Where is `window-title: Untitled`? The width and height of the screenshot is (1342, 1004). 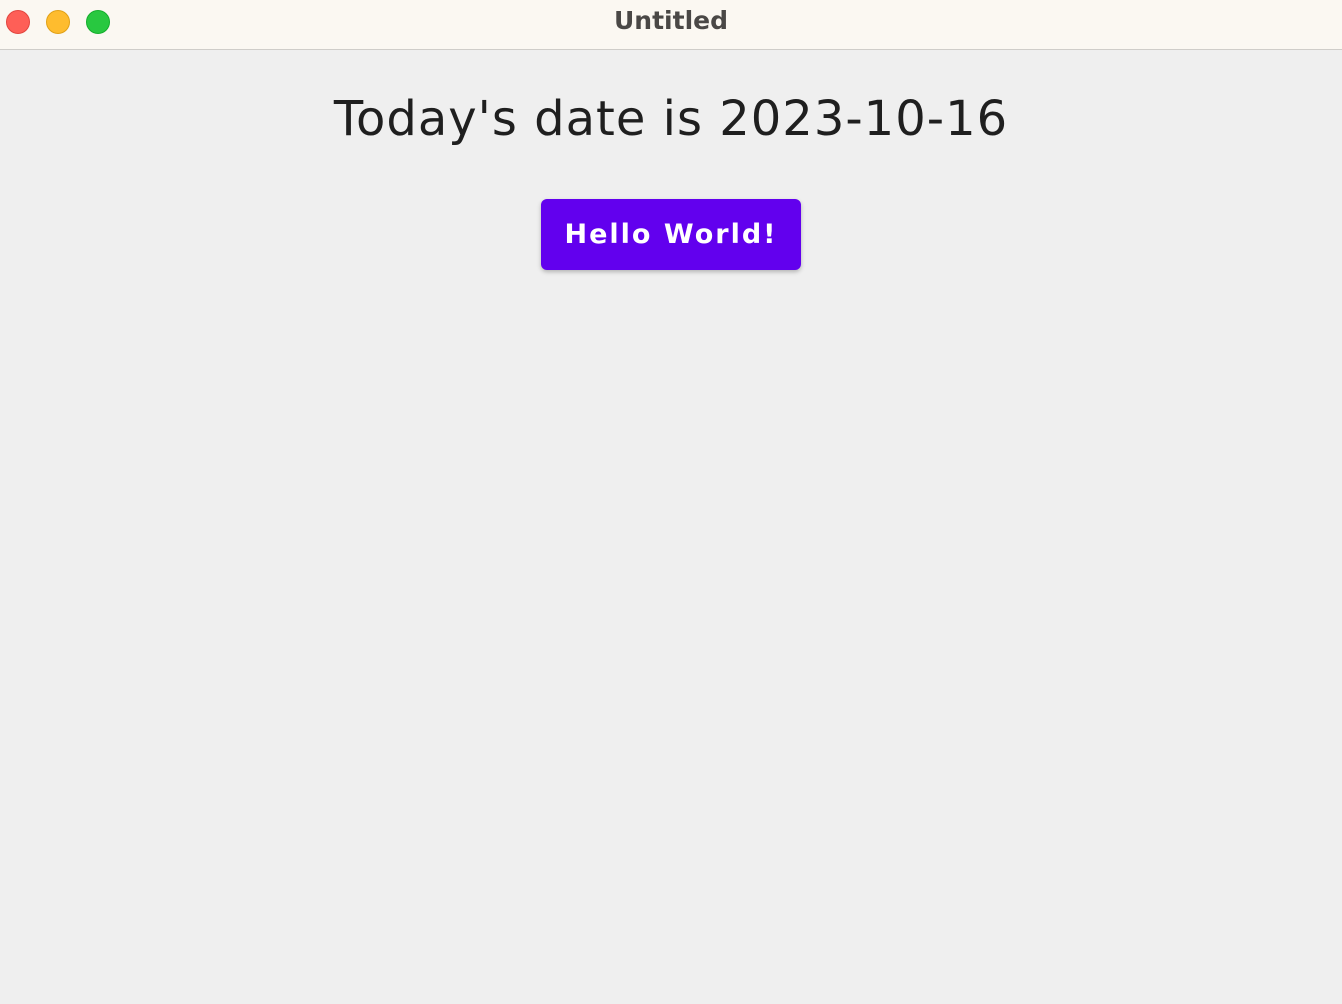
window-title: Untitled is located at coordinates (671, 20).